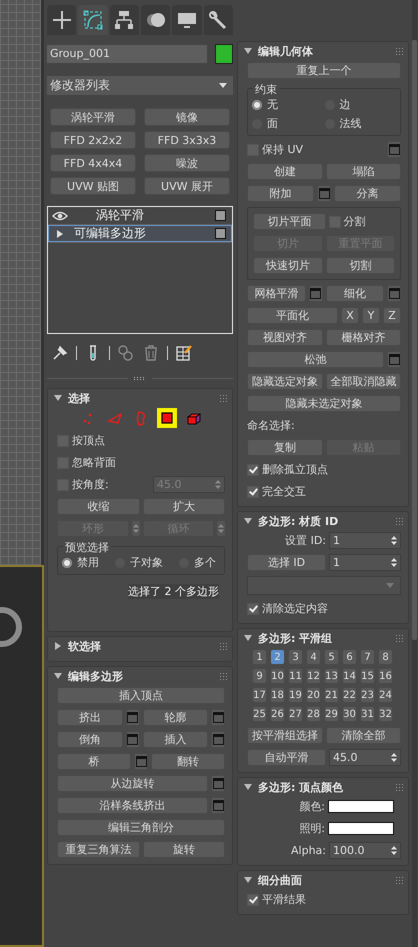 The height and width of the screenshot is (947, 418). What do you see at coordinates (324, 787) in the screenshot?
I see `rollout-title: 多边形: 顶点颜色` at bounding box center [324, 787].